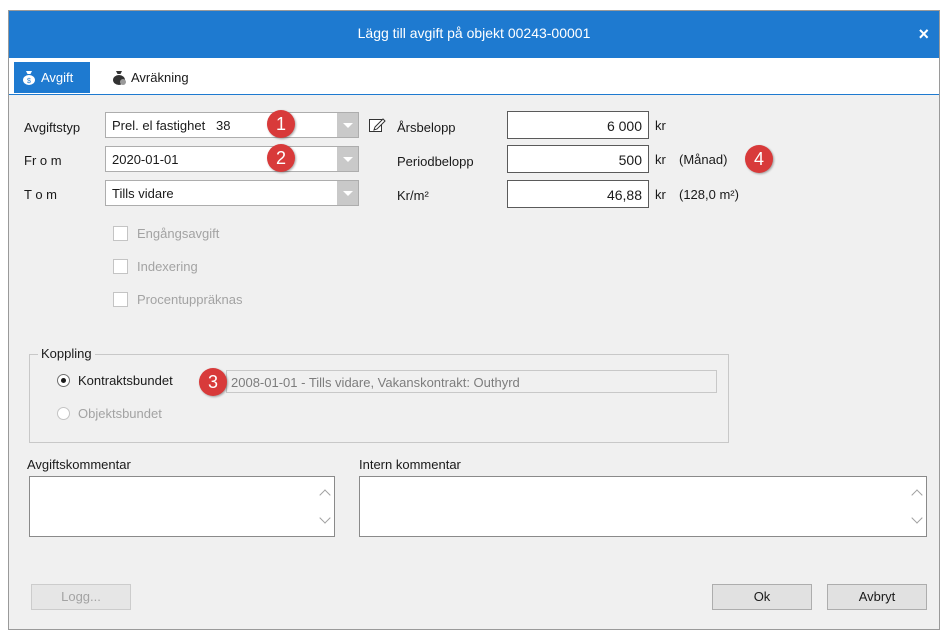  Describe the element at coordinates (377, 125) in the screenshot. I see `edit-icon` at that location.